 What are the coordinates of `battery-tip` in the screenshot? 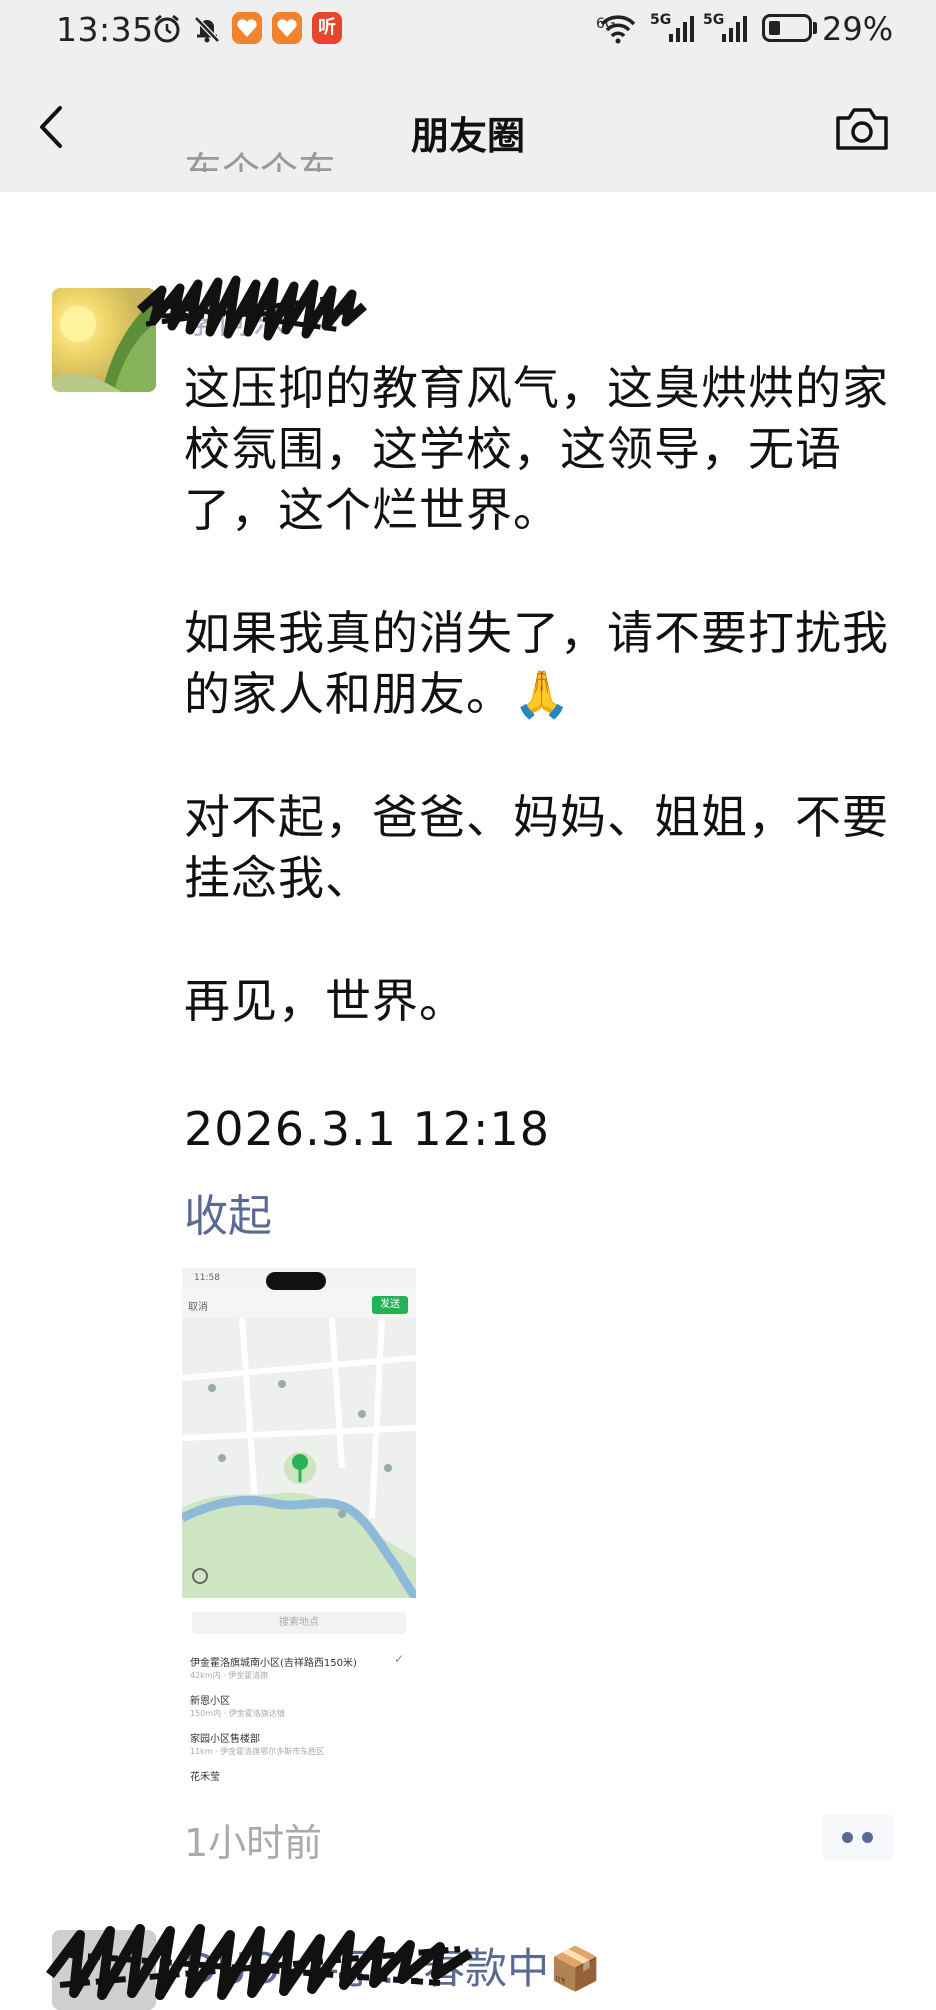 It's located at (815, 28).